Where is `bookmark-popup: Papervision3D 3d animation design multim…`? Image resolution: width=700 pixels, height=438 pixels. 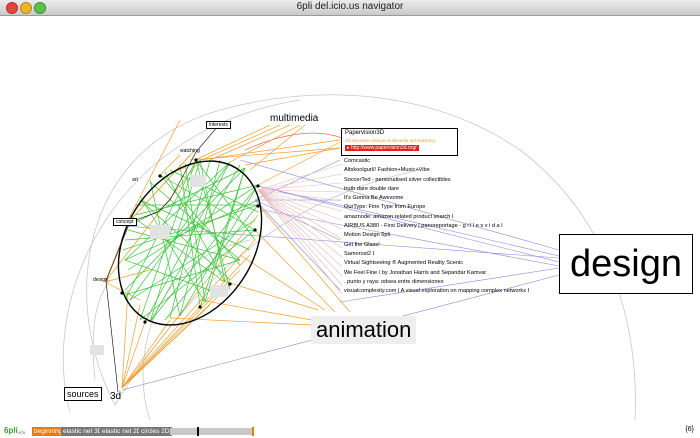 bookmark-popup: Papervision3D 3d animation design multim… is located at coordinates (399, 142).